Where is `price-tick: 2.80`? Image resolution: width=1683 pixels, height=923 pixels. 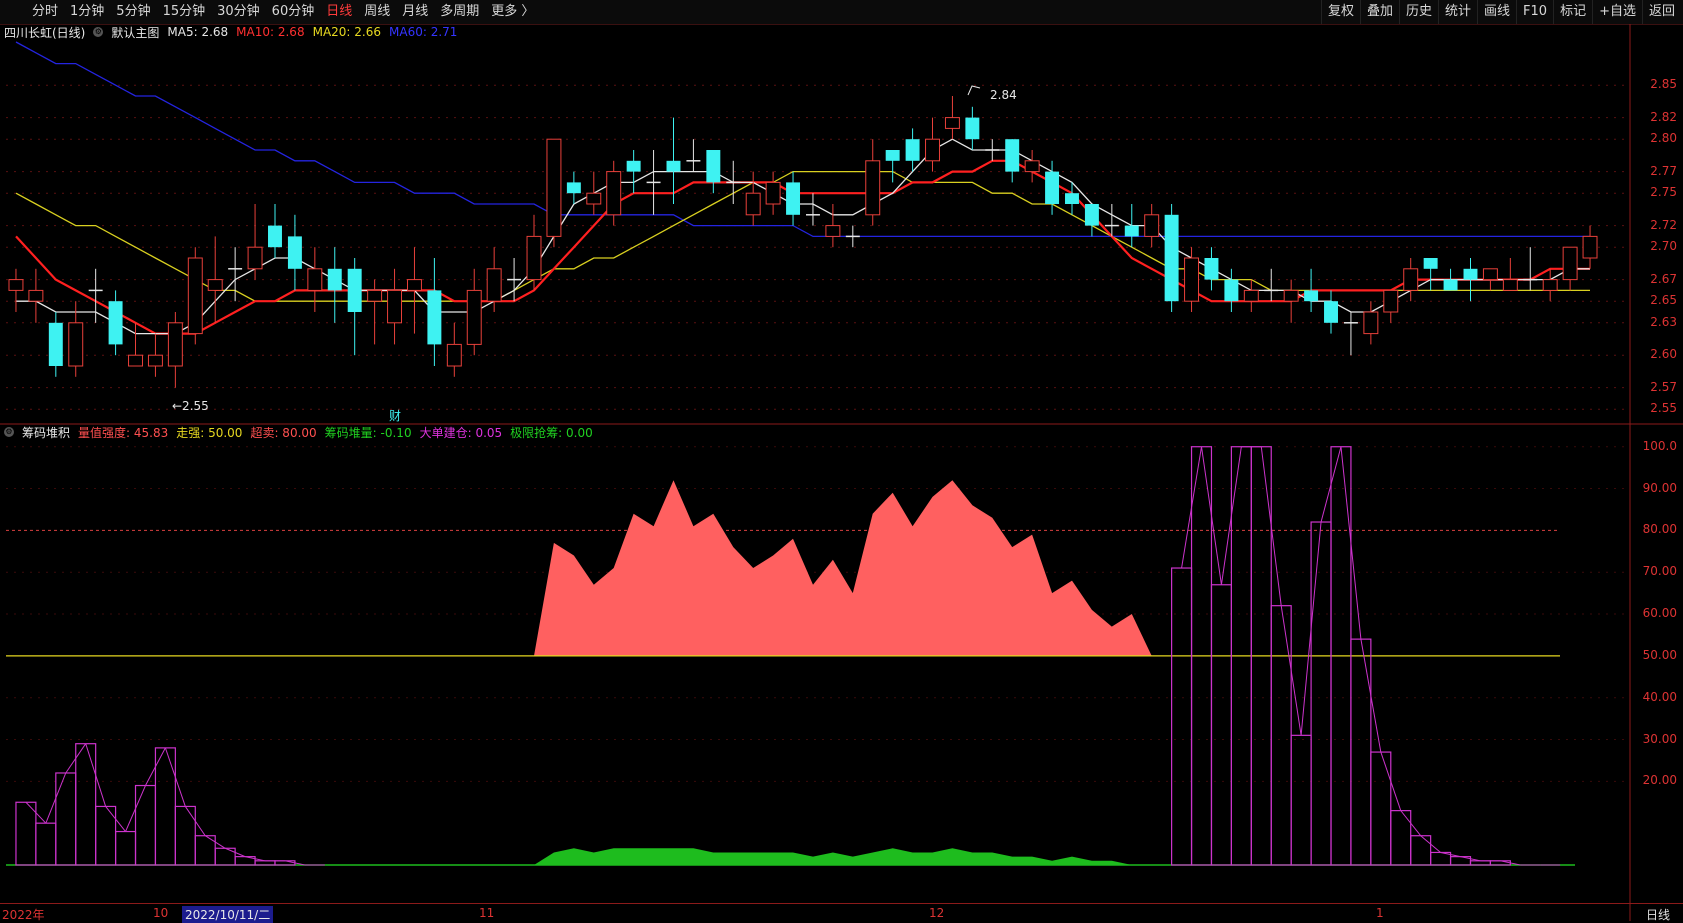
price-tick: 2.80 is located at coordinates (1663, 138).